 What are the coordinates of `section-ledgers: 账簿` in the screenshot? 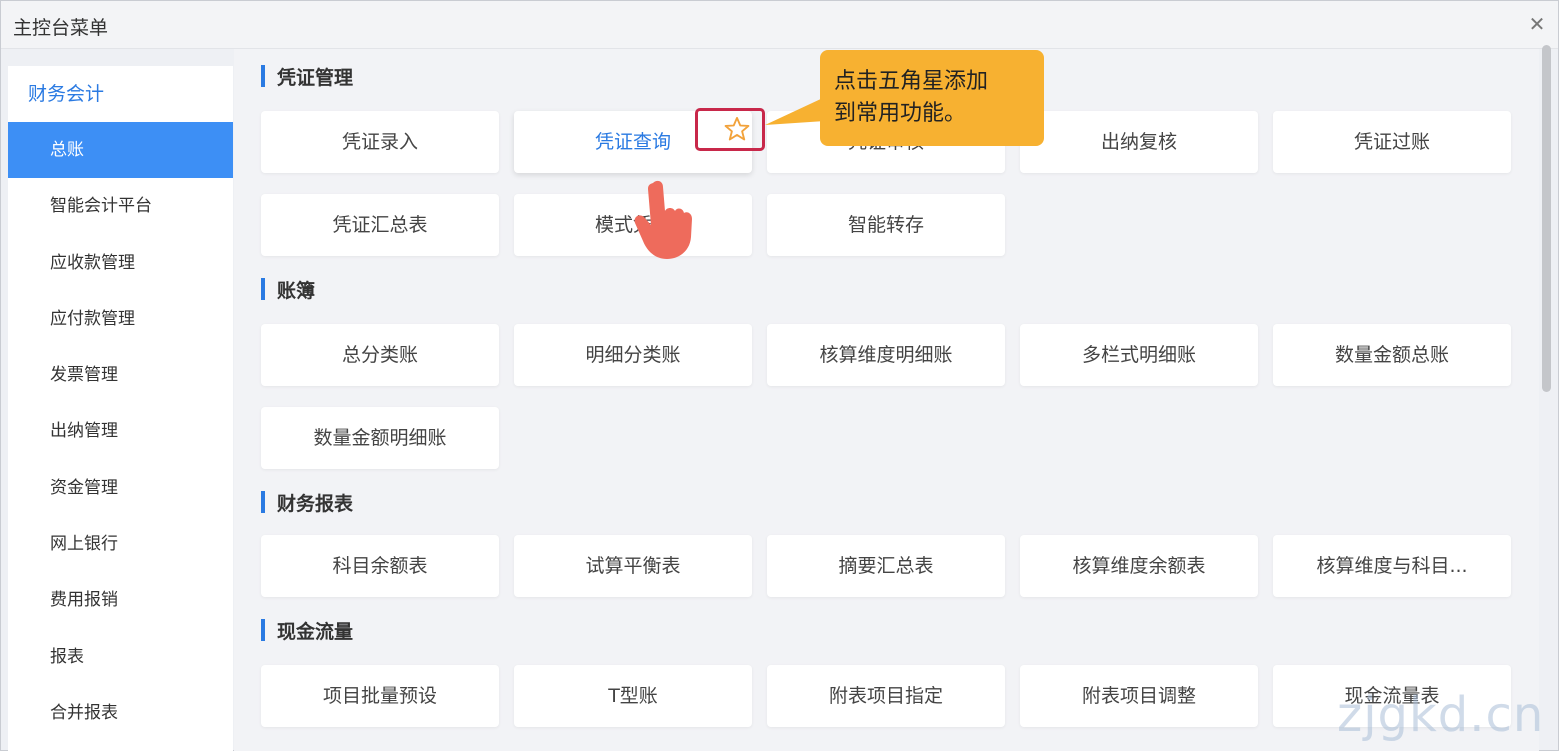 It's located at (288, 289).